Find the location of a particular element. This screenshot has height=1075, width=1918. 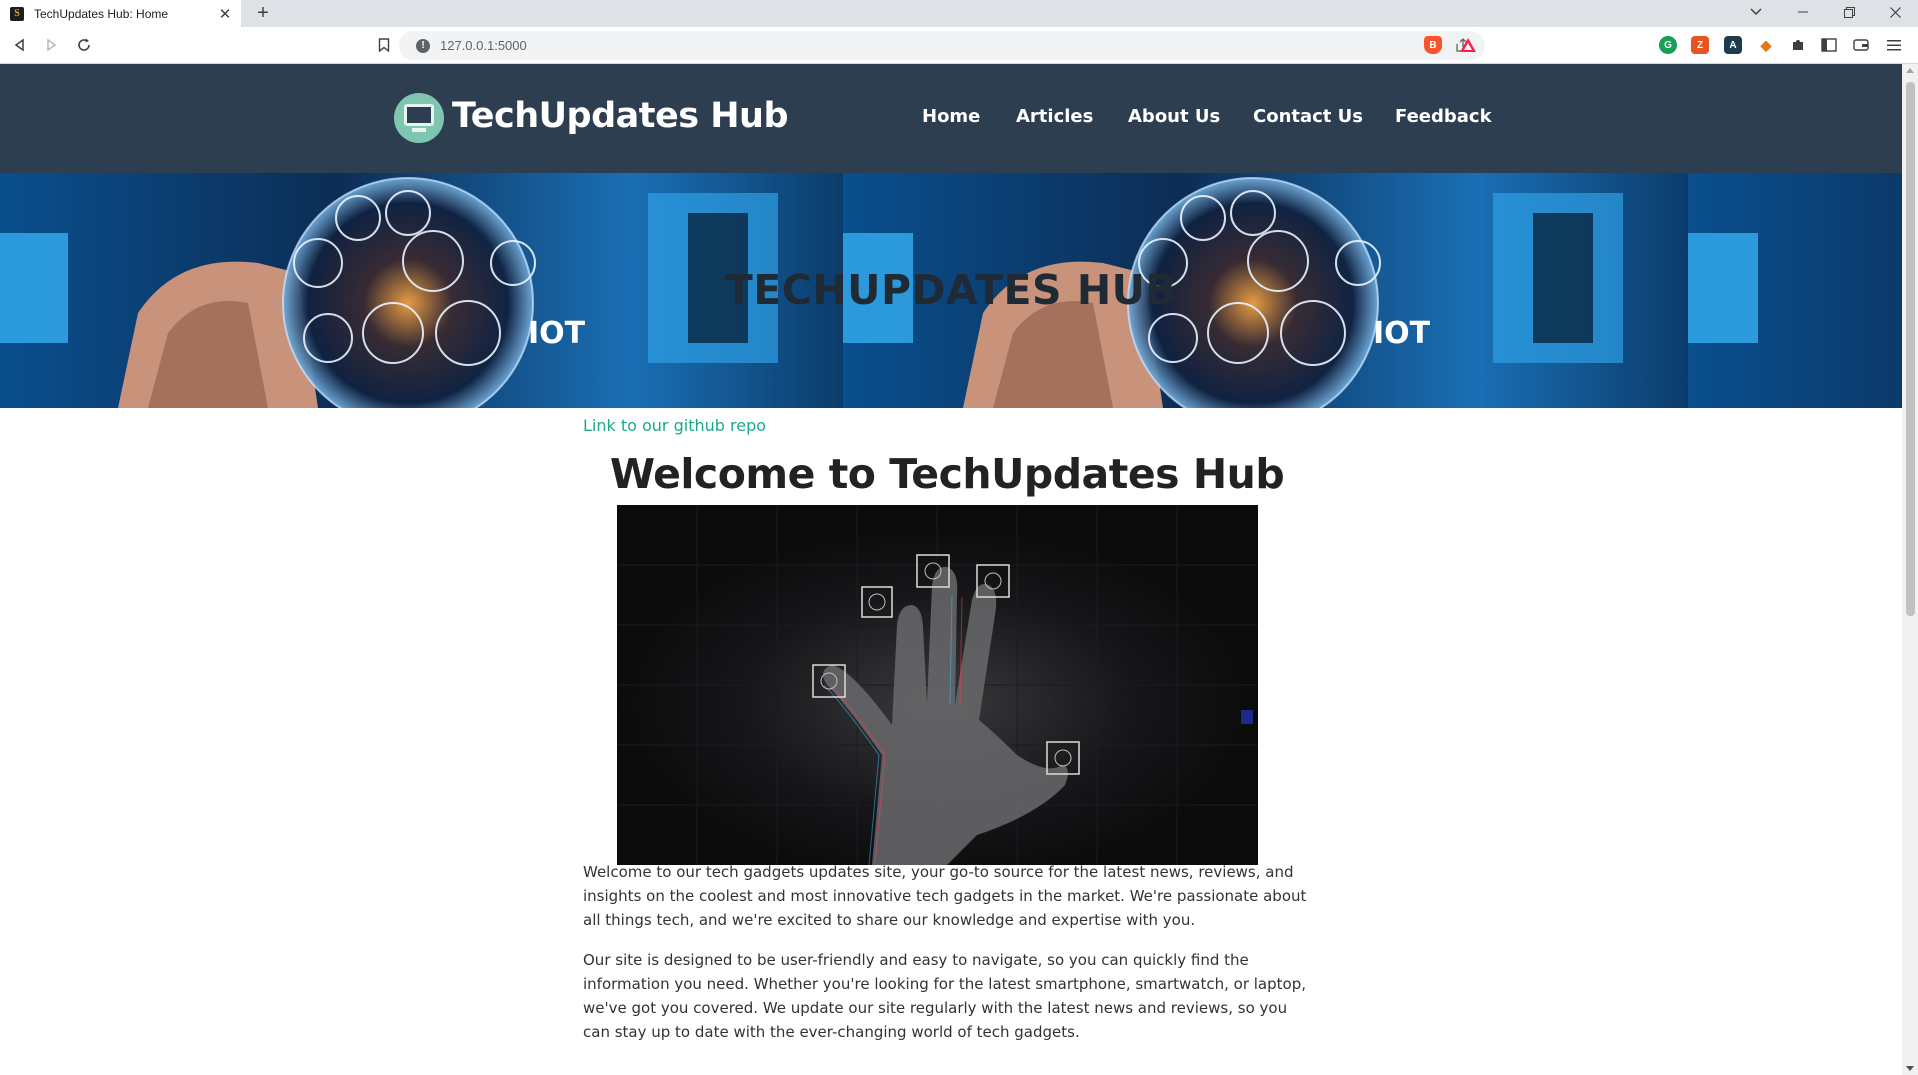

site-favicon-icon: S is located at coordinates (17, 13).